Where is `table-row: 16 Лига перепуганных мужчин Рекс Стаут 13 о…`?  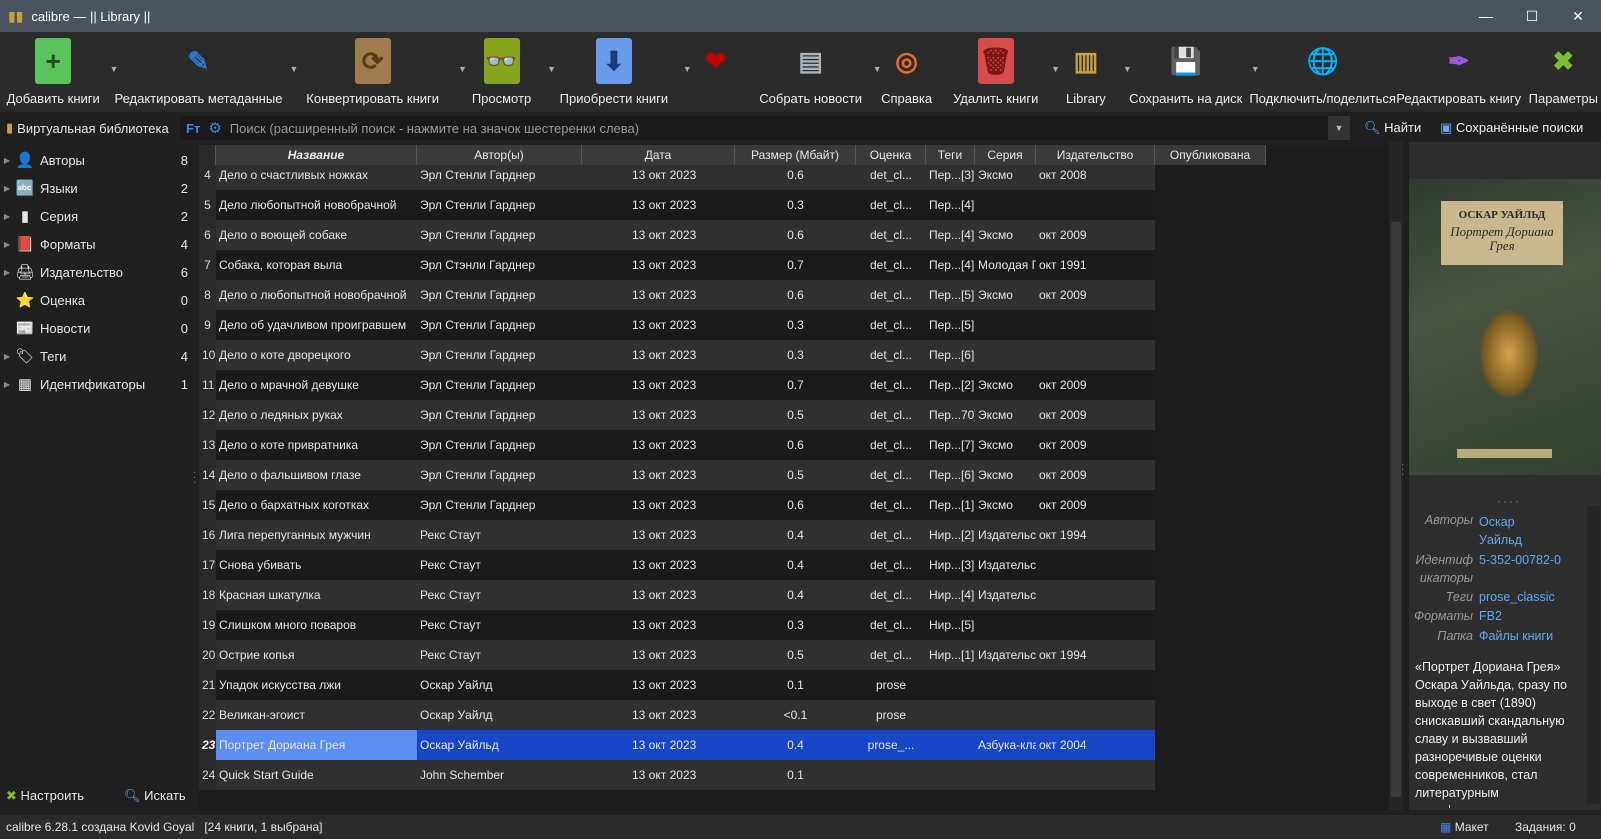
table-row: 16 Лига перепуганных мужчин Рекс Стаут 13 о… is located at coordinates (677, 535).